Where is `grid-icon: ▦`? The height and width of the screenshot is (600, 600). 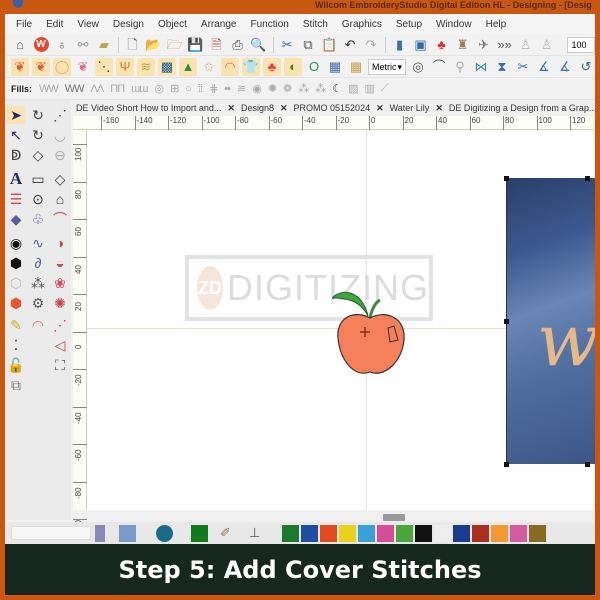
grid-icon: ▦ is located at coordinates (335, 67).